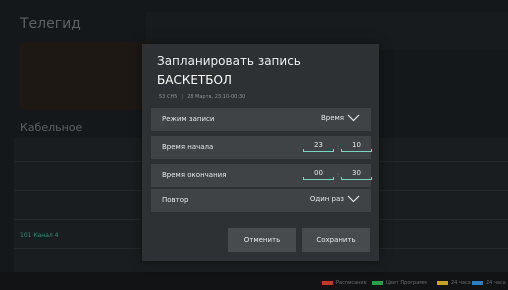  I want to click on start-minutes-field: 10, so click(356, 147).